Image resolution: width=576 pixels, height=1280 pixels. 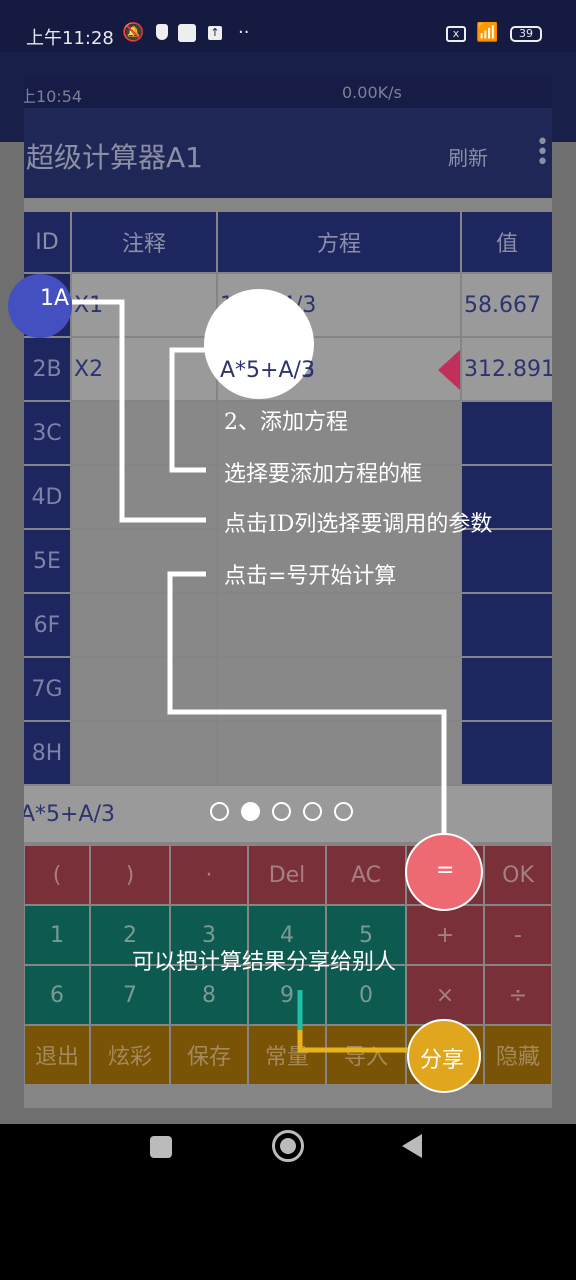 What do you see at coordinates (352, 1021) in the screenshot?
I see `share-guide-line` at bounding box center [352, 1021].